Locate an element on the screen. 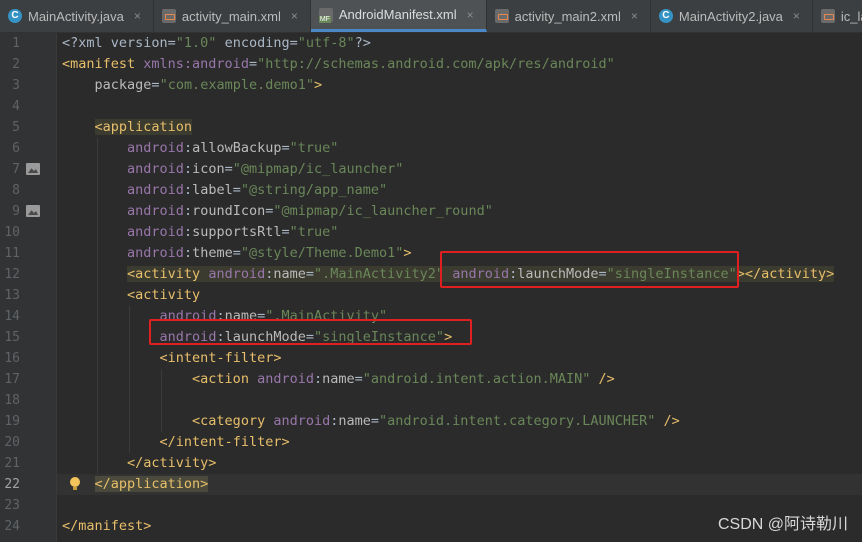  code-token: label is located at coordinates (212, 190).